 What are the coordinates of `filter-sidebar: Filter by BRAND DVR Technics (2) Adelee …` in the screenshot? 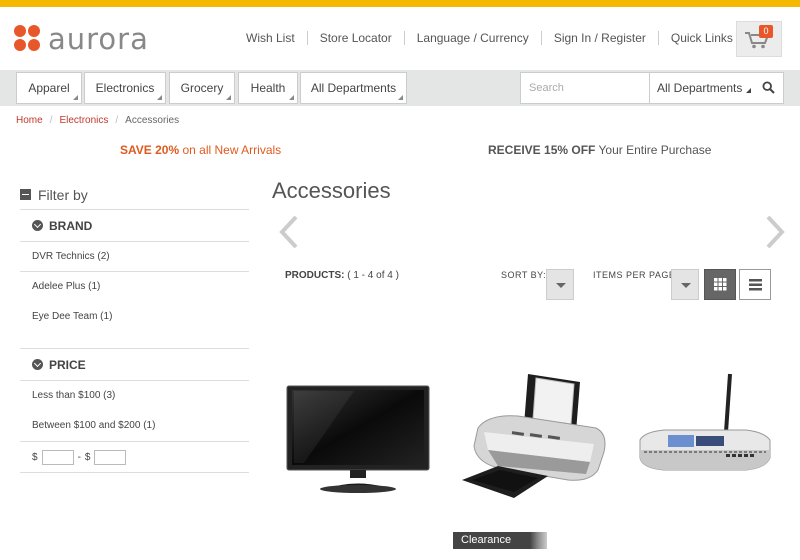 It's located at (134, 326).